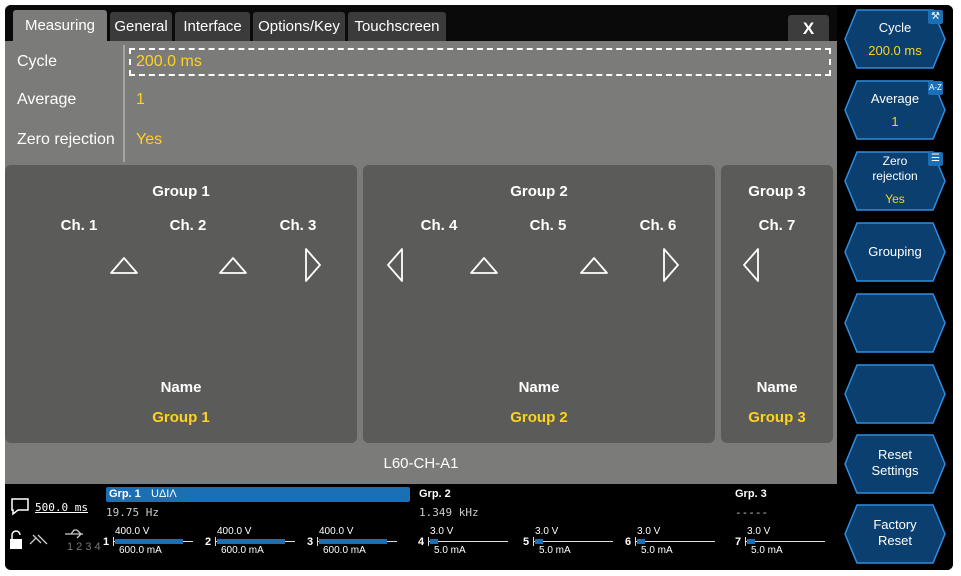  I want to click on param-row-zero-rejection: Zero rejection Yes, so click(421, 140).